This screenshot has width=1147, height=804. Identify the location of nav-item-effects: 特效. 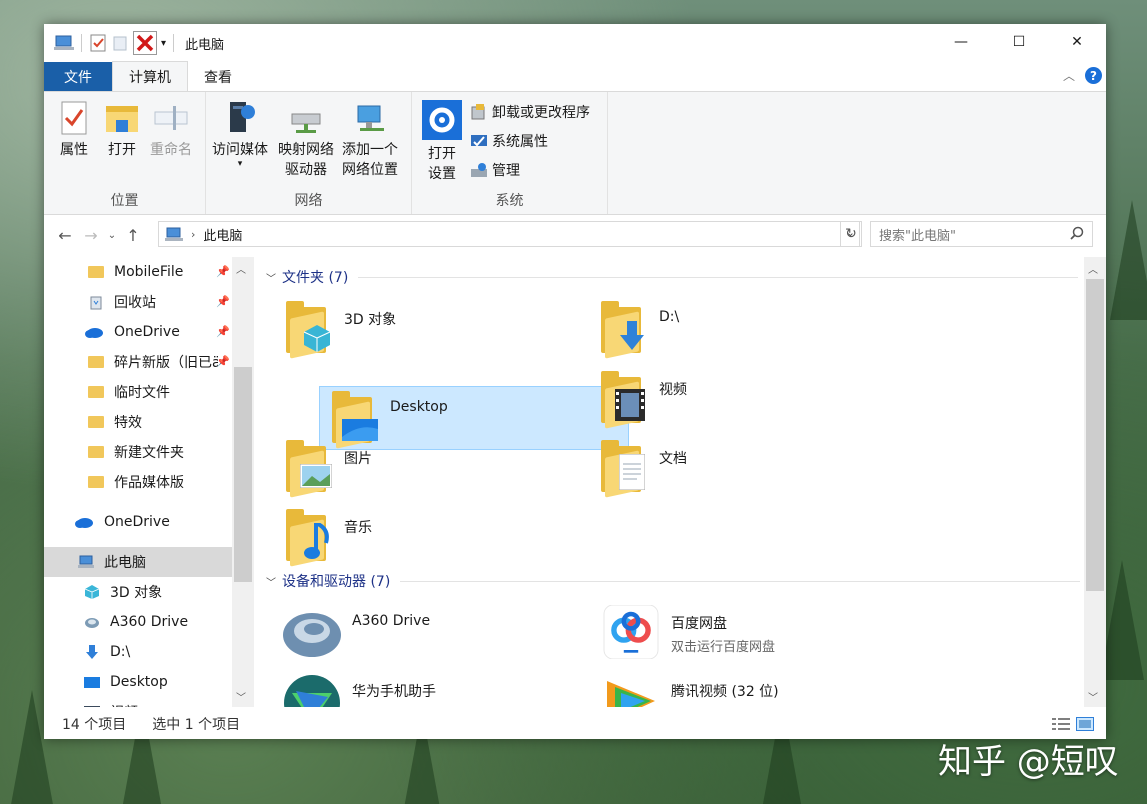
(138, 422).